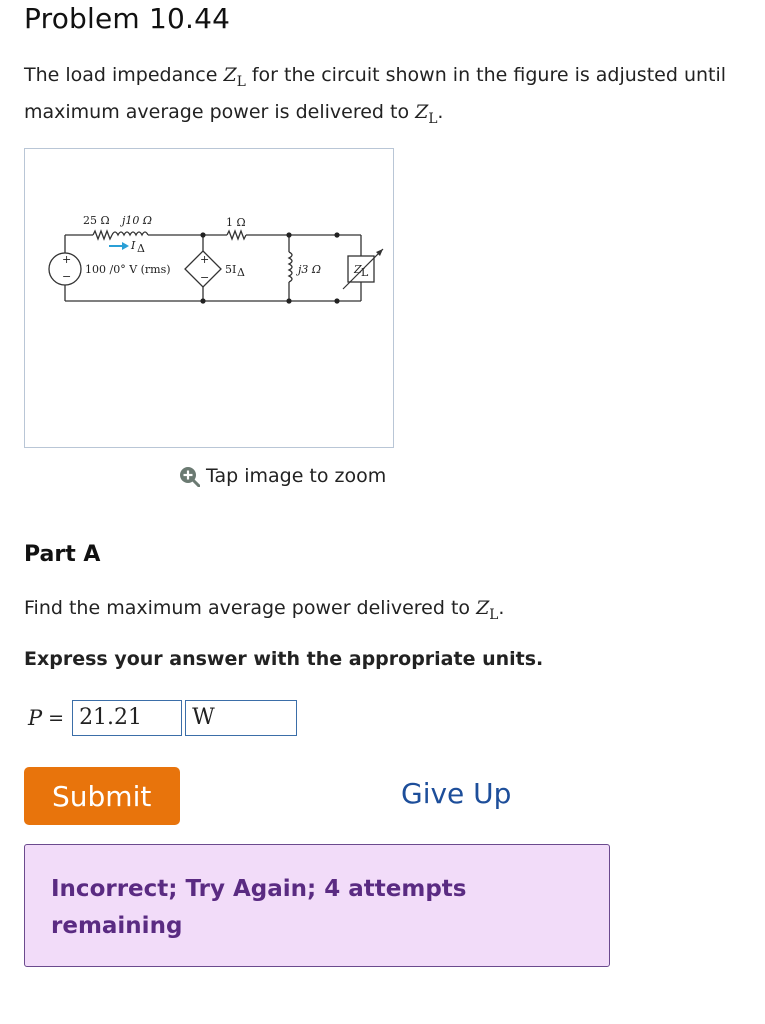  I want to click on problem-title: Problem 10.44, so click(127, 18).